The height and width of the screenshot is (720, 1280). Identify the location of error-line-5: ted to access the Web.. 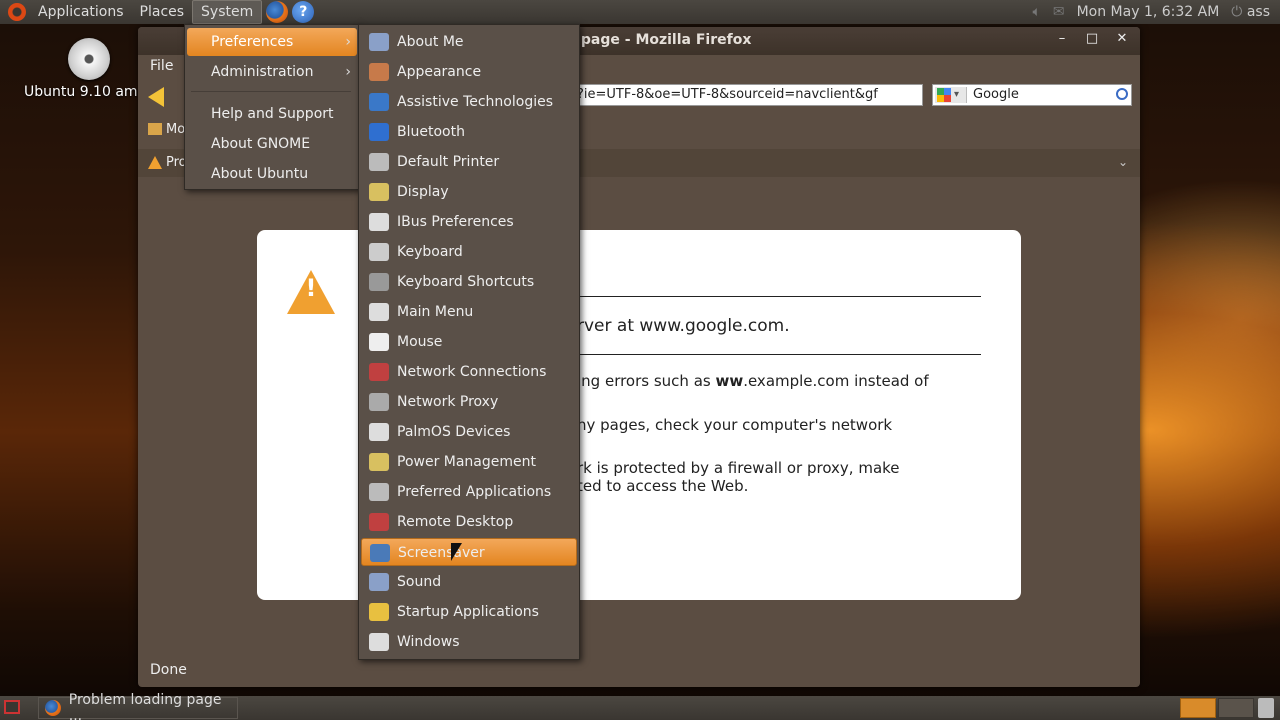
(663, 486).